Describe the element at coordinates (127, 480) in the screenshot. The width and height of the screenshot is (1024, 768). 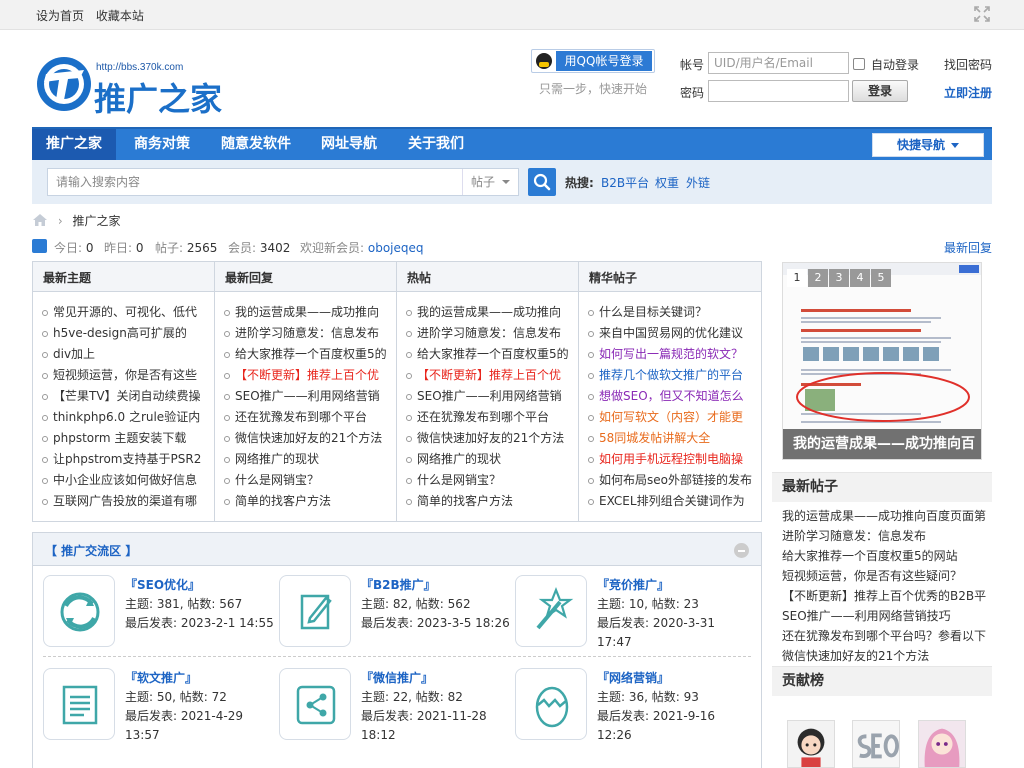
I see `thread-list-item: 中小企业应该如何做好信息` at that location.